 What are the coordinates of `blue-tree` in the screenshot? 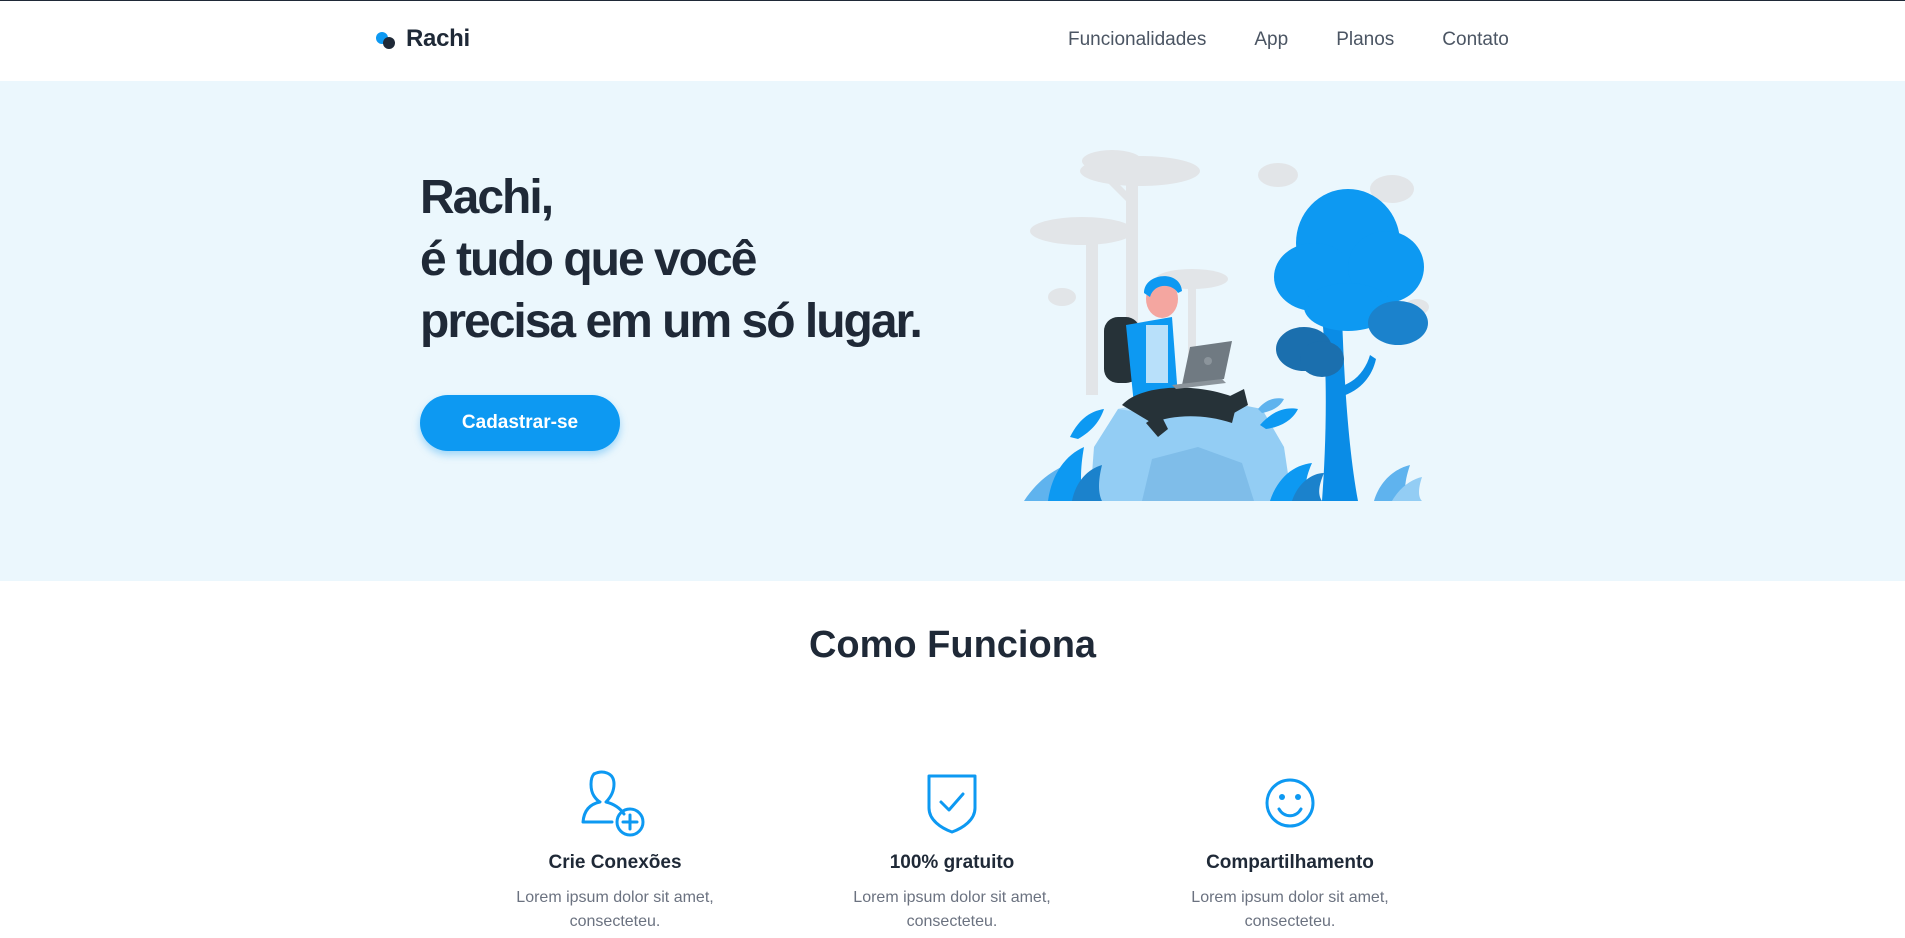 It's located at (1351, 345).